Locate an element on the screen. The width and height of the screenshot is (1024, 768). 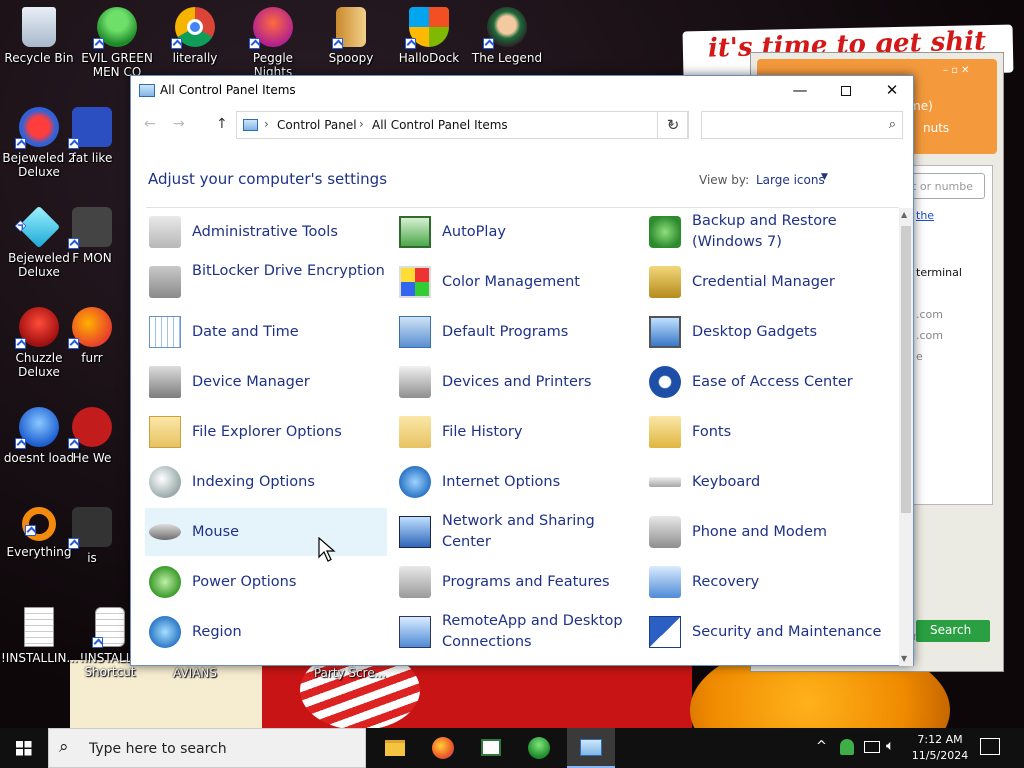
control-panel-item: Phone and Modem is located at coordinates (766, 532).